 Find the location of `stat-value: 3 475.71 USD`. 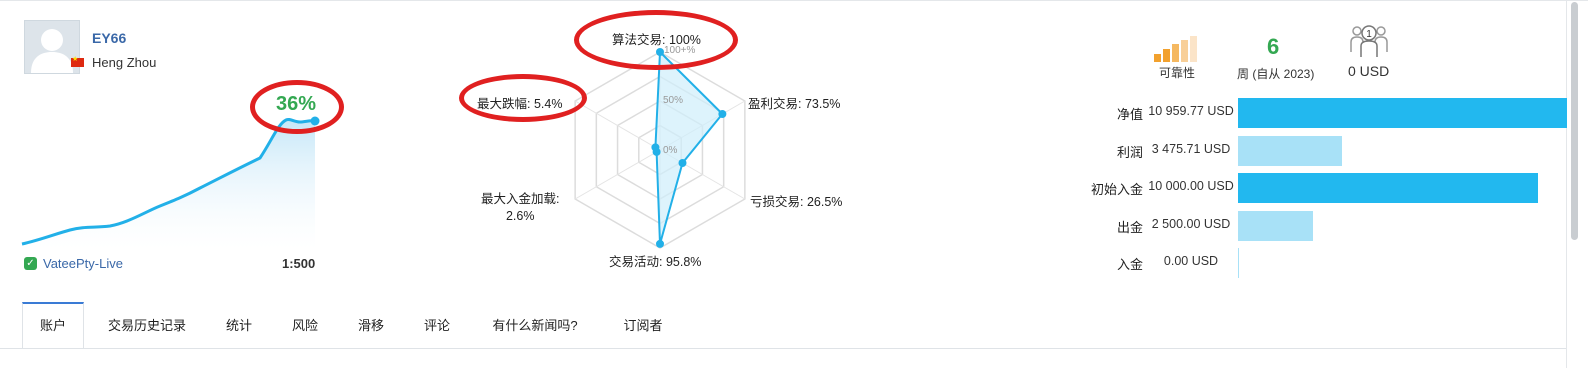

stat-value: 3 475.71 USD is located at coordinates (1191, 149).